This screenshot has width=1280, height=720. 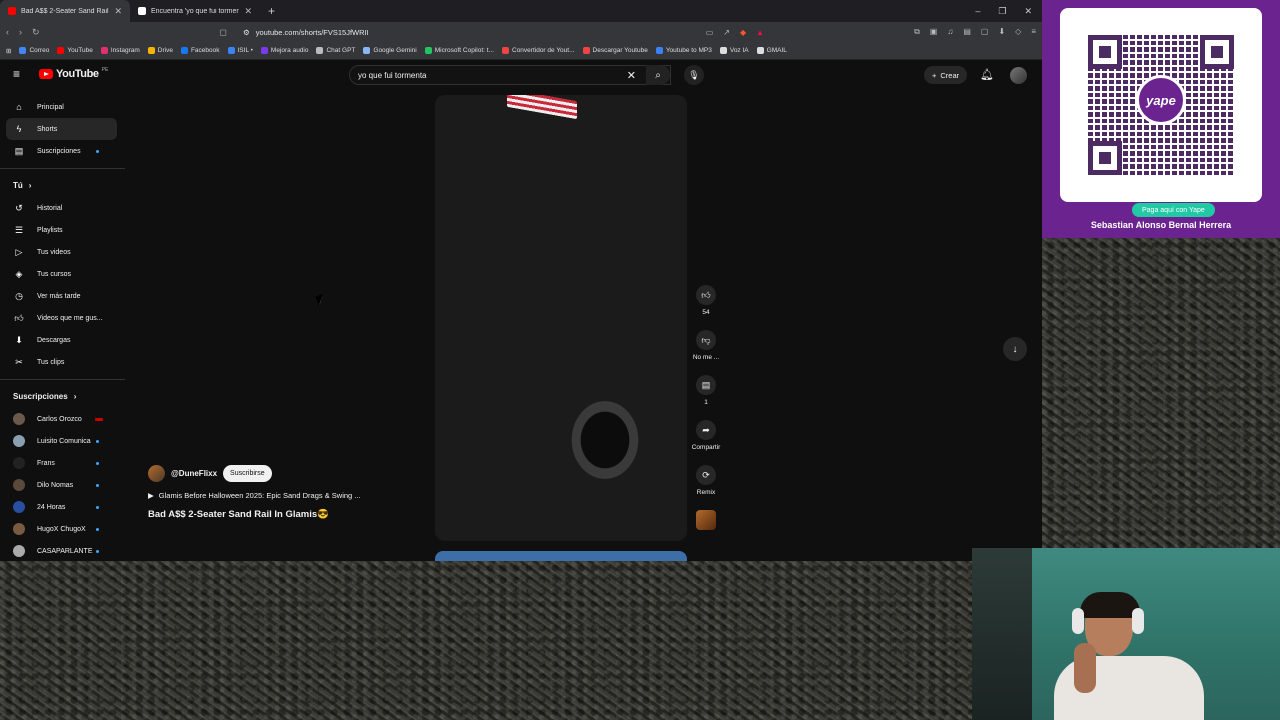 What do you see at coordinates (19, 74) in the screenshot?
I see `menu-hamburger-icon: ≡` at bounding box center [19, 74].